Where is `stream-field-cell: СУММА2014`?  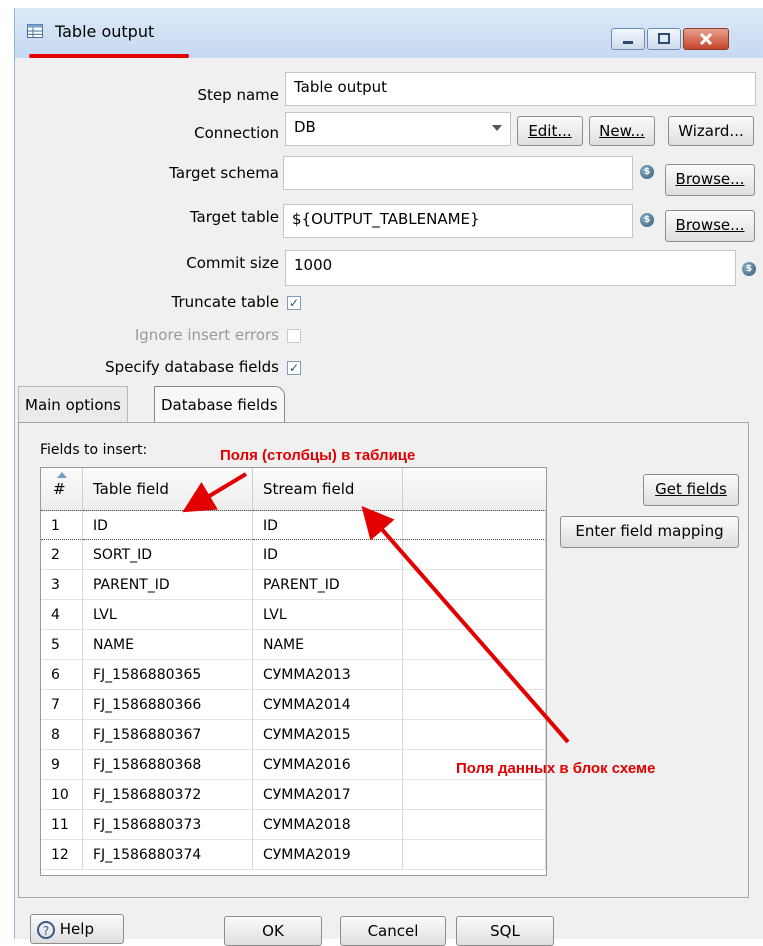 stream-field-cell: СУММА2014 is located at coordinates (328, 705).